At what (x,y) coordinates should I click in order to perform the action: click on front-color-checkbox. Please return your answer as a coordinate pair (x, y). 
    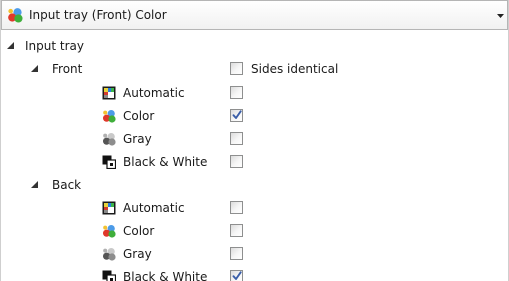
    Looking at the image, I should click on (236, 115).